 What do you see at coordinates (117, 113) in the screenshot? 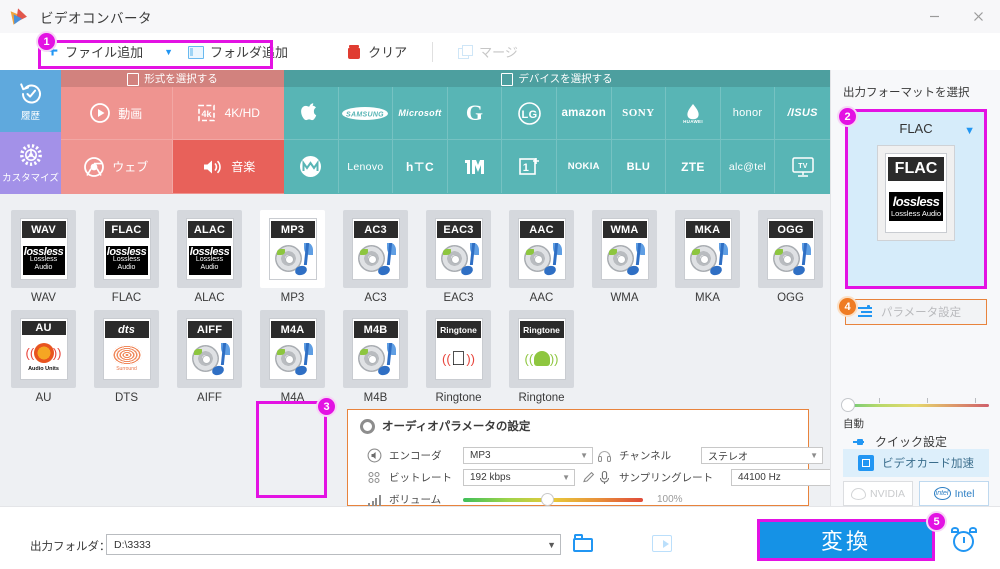
I see `format-tile-video: 動画` at bounding box center [117, 113].